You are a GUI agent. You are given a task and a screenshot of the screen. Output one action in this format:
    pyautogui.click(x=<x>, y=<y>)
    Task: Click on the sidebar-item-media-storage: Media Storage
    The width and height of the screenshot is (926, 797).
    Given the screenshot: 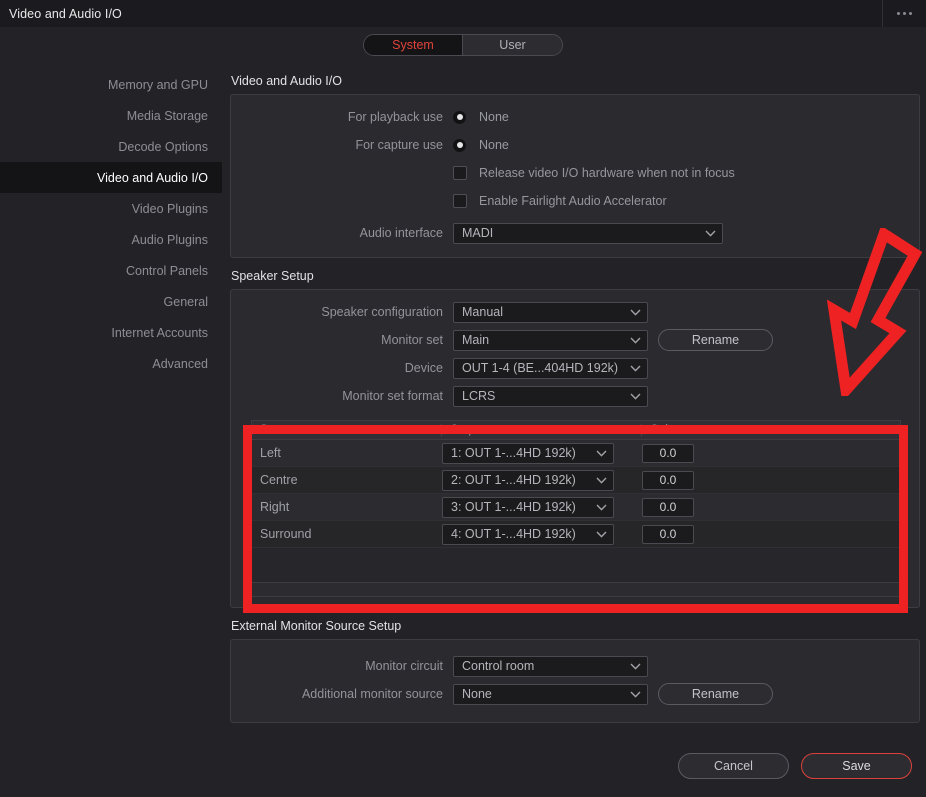 What is the action you would take?
    pyautogui.click(x=111, y=115)
    